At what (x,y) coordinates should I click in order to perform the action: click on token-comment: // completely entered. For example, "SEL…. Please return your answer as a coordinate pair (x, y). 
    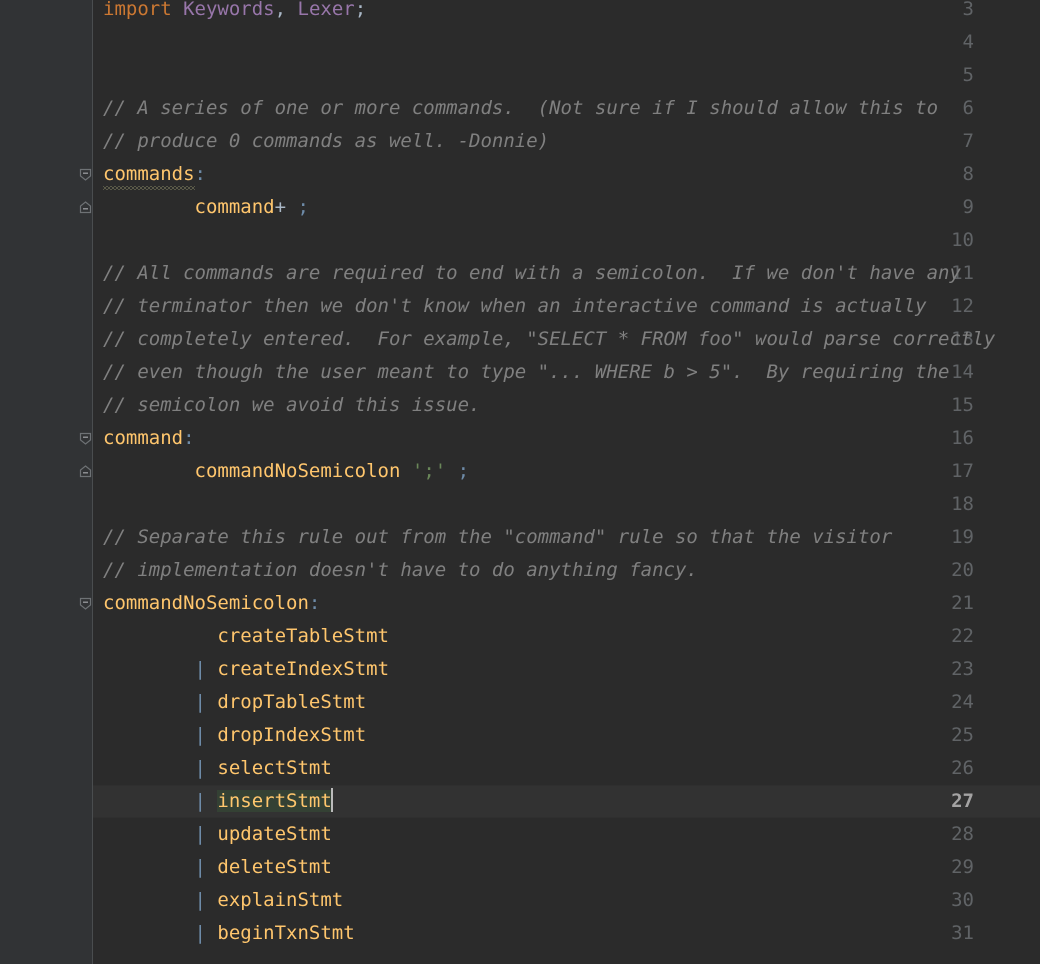
    Looking at the image, I should click on (549, 339).